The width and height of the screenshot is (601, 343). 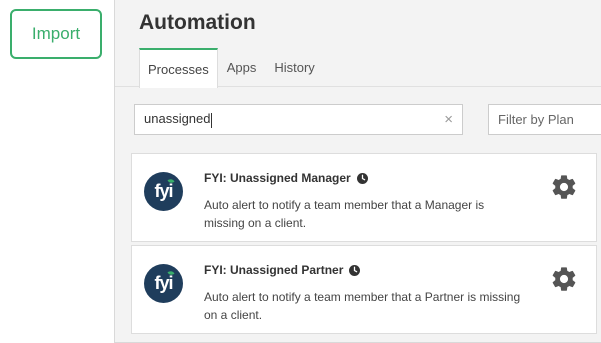 I want to click on process-title: FYI: Unassigned Manager, so click(x=277, y=178).